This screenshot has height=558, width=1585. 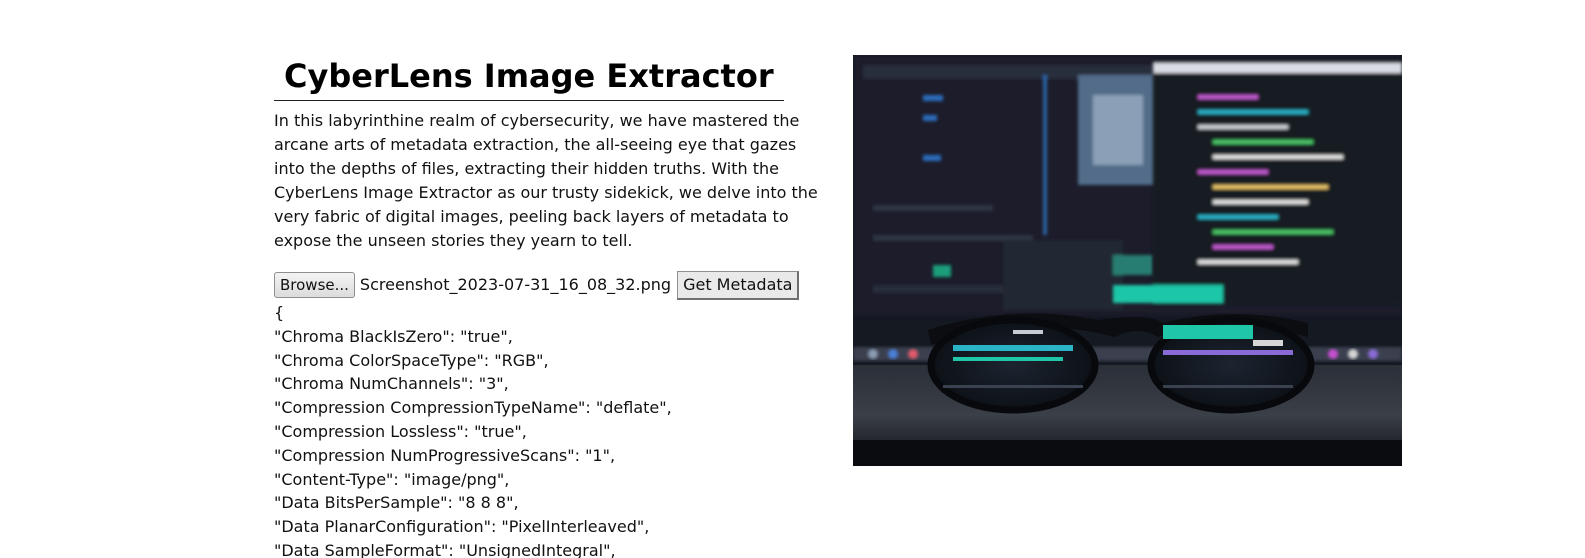 What do you see at coordinates (400, 431) in the screenshot?
I see `metadata-line: "Compression Lossless": "true",` at bounding box center [400, 431].